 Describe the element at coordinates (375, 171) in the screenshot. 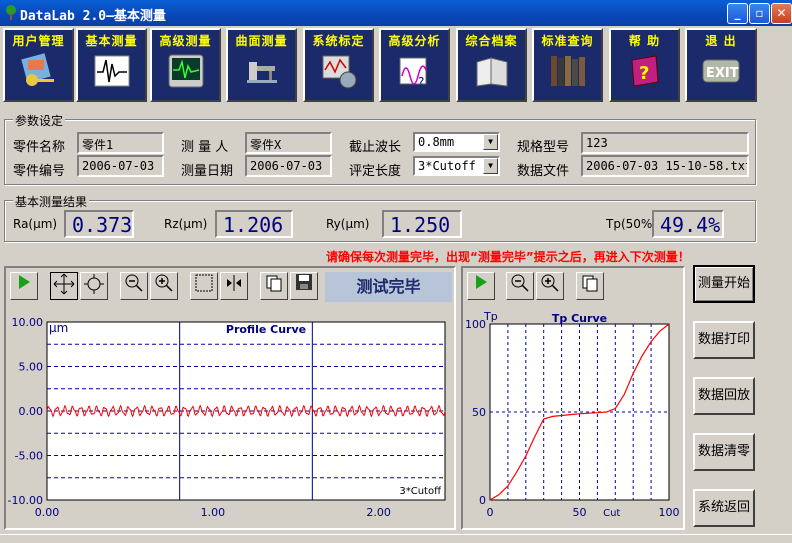

I see `eval-length-label: 评定长度` at that location.